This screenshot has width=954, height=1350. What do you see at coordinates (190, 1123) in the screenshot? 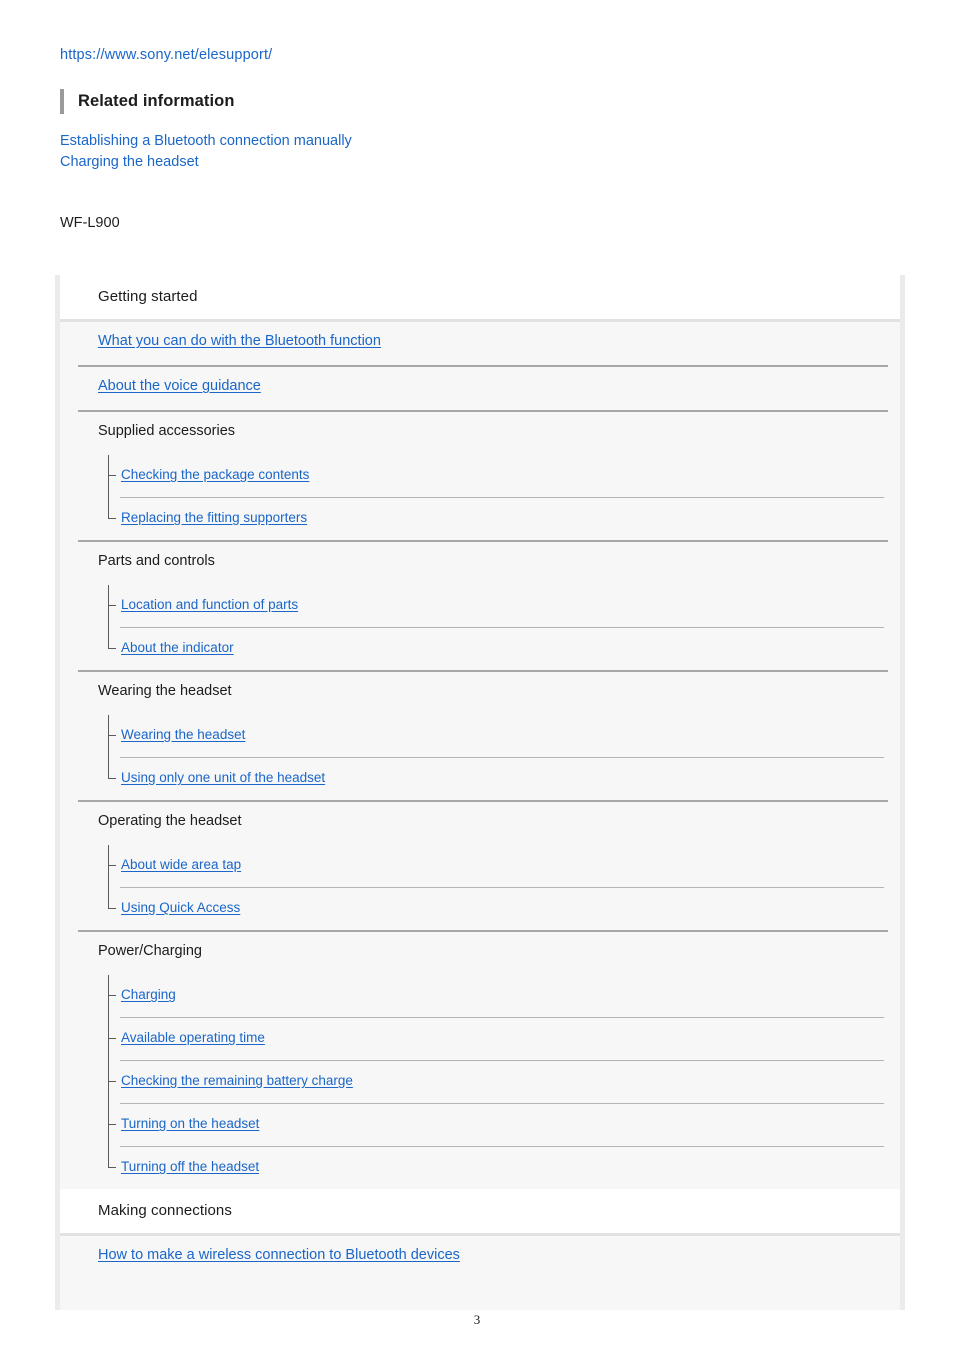
I see `toc-sub-link: Turning on the headset` at bounding box center [190, 1123].